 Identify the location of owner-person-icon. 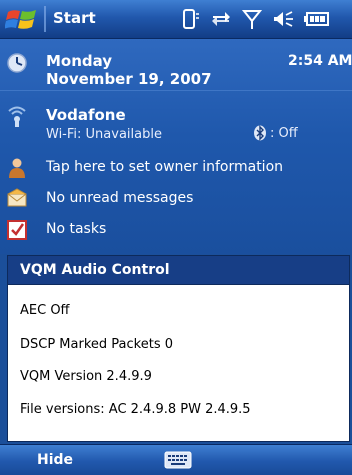
(17, 168).